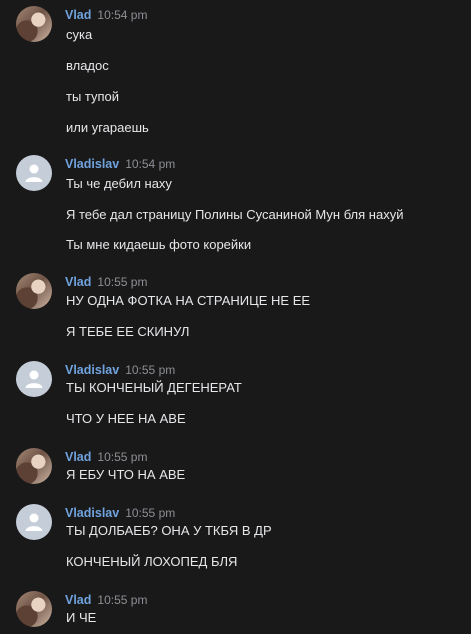  Describe the element at coordinates (107, 127) in the screenshot. I see `message-text: или угараешь` at that location.